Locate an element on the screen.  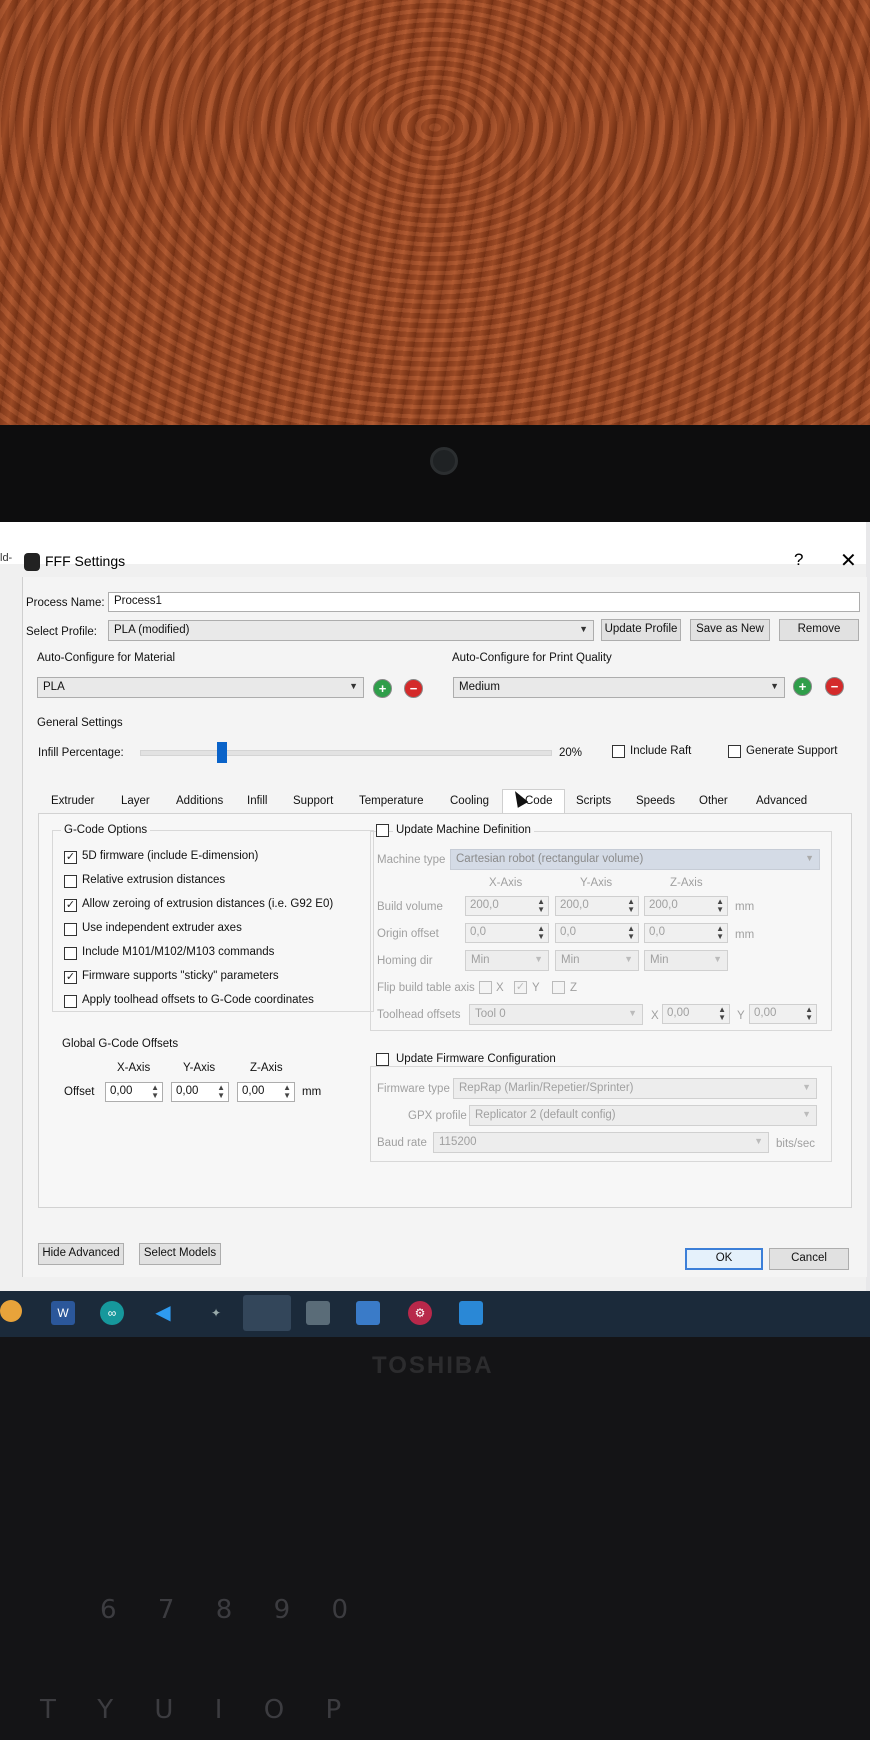
homing-dir-z: Min ▼ is located at coordinates (686, 960).